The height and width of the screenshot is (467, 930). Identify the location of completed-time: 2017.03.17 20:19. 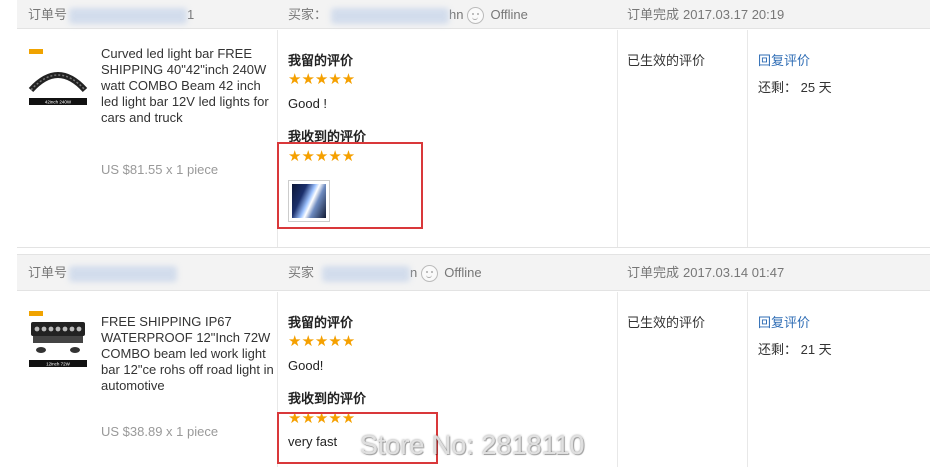
(734, 14).